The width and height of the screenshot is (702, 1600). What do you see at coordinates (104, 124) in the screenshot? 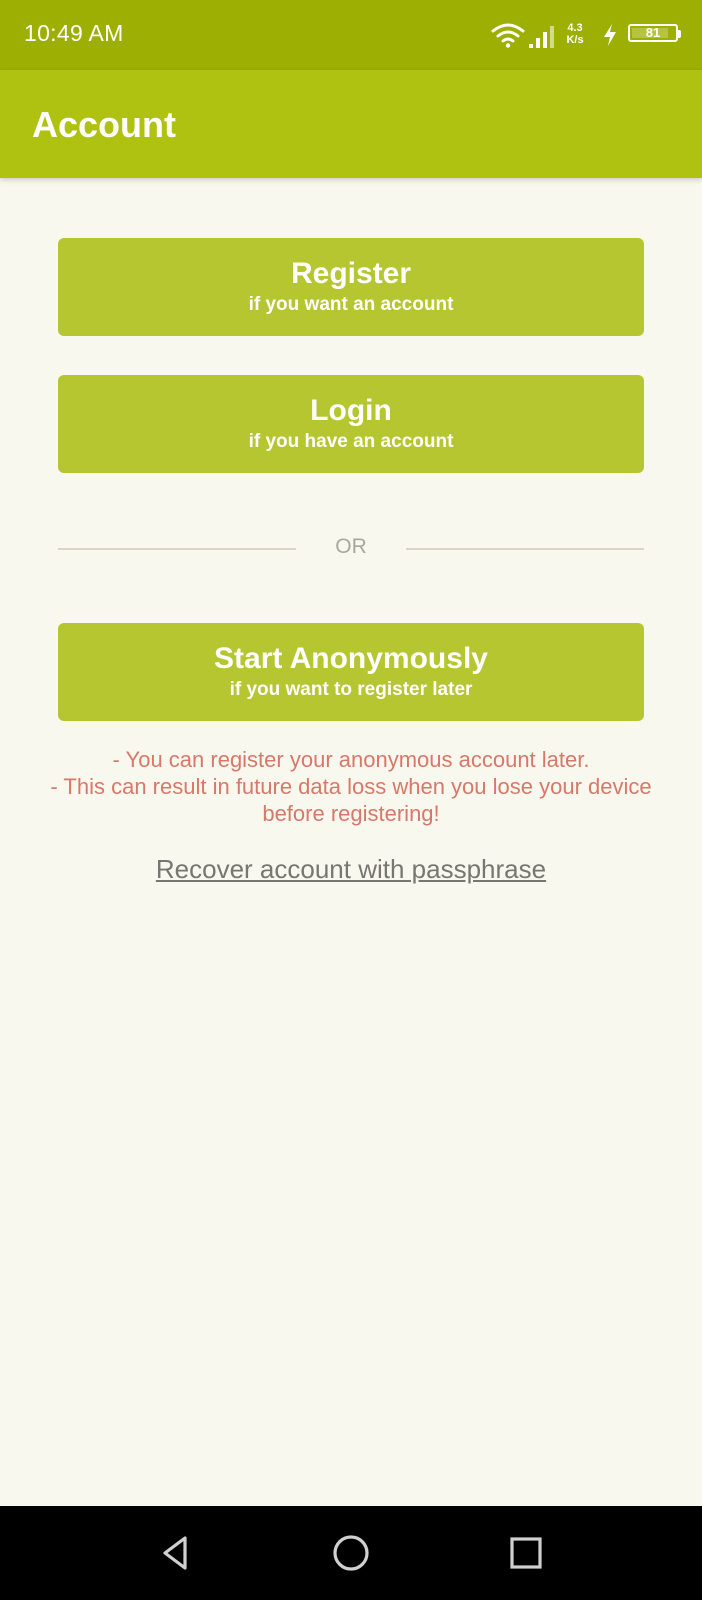
I see `page-title: Account` at bounding box center [104, 124].